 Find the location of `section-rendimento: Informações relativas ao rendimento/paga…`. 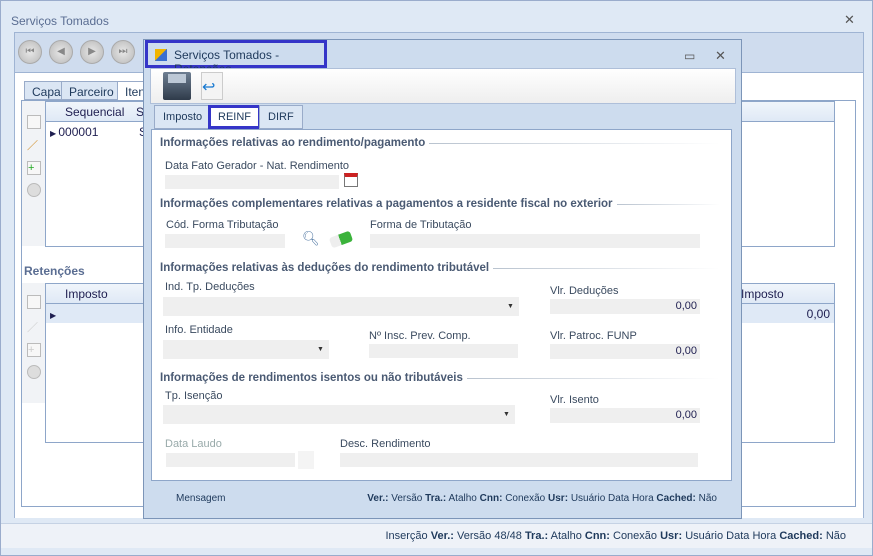

section-rendimento: Informações relativas ao rendimento/paga… is located at coordinates (440, 143).